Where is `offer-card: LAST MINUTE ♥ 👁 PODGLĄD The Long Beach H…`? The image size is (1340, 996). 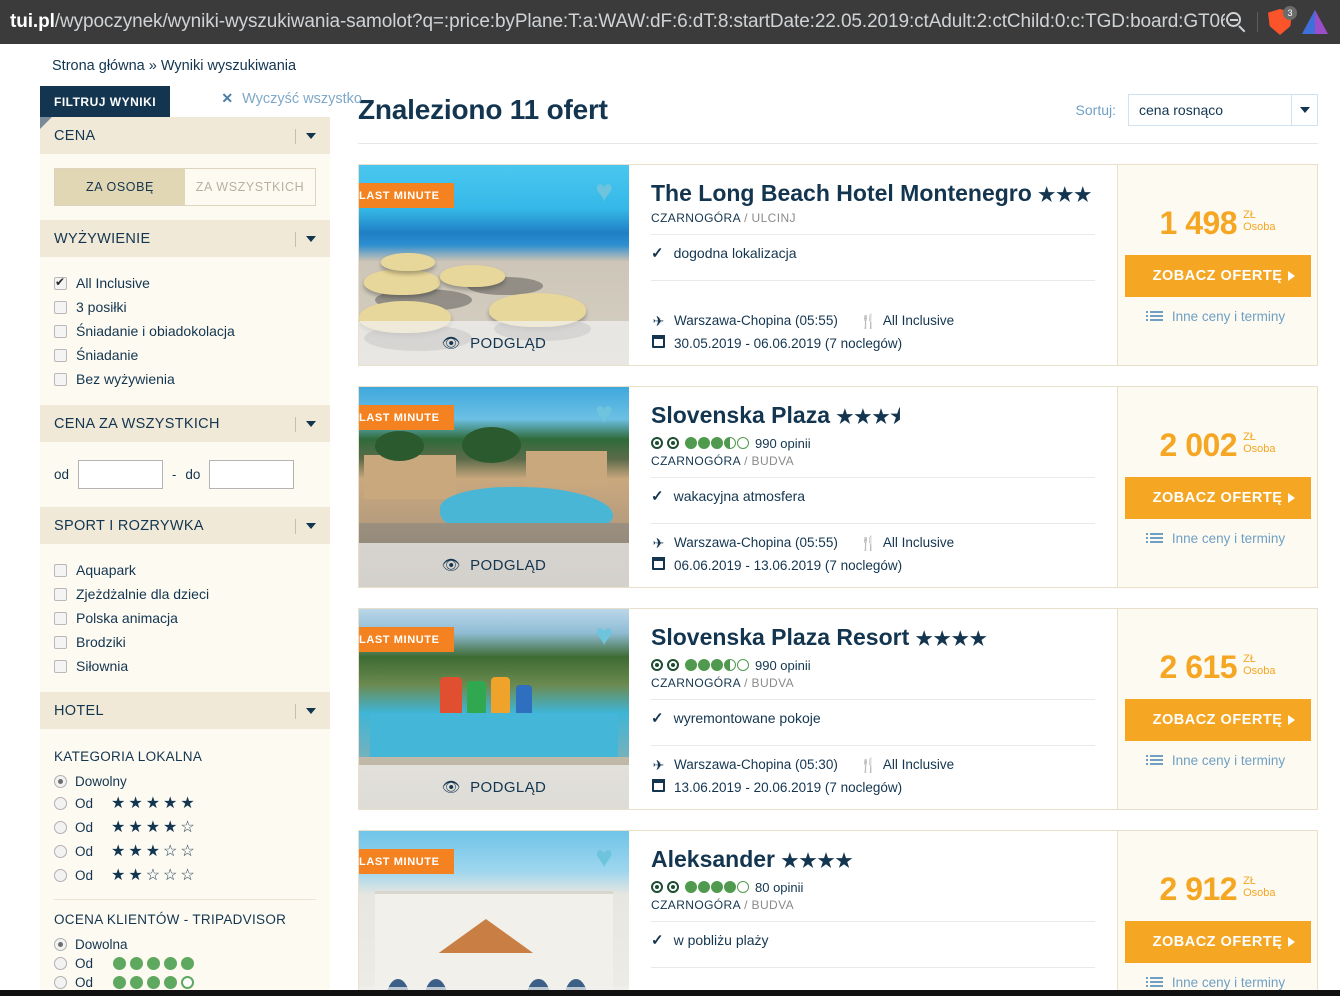
offer-card: LAST MINUTE ♥ 👁 PODGLĄD The Long Beach H… is located at coordinates (838, 265).